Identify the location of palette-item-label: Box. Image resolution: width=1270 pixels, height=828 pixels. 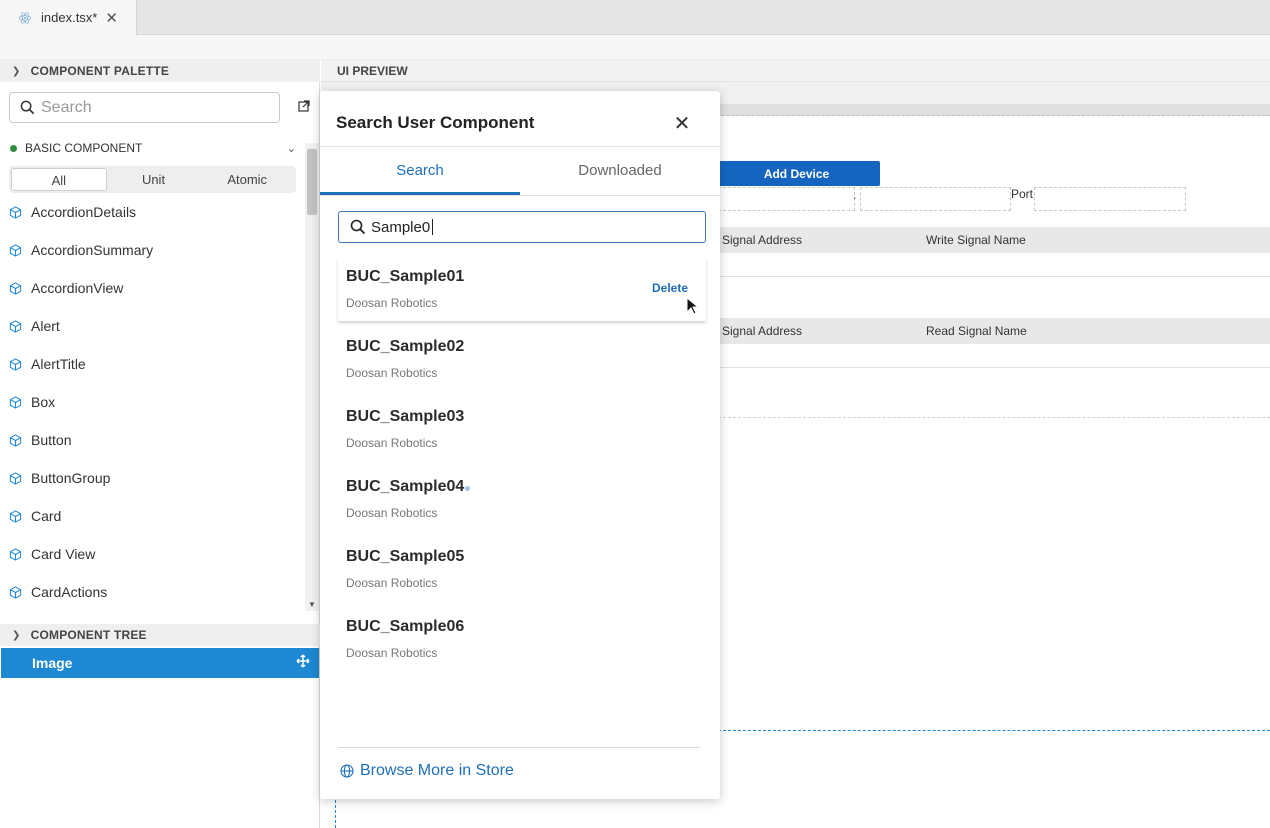
(43, 402).